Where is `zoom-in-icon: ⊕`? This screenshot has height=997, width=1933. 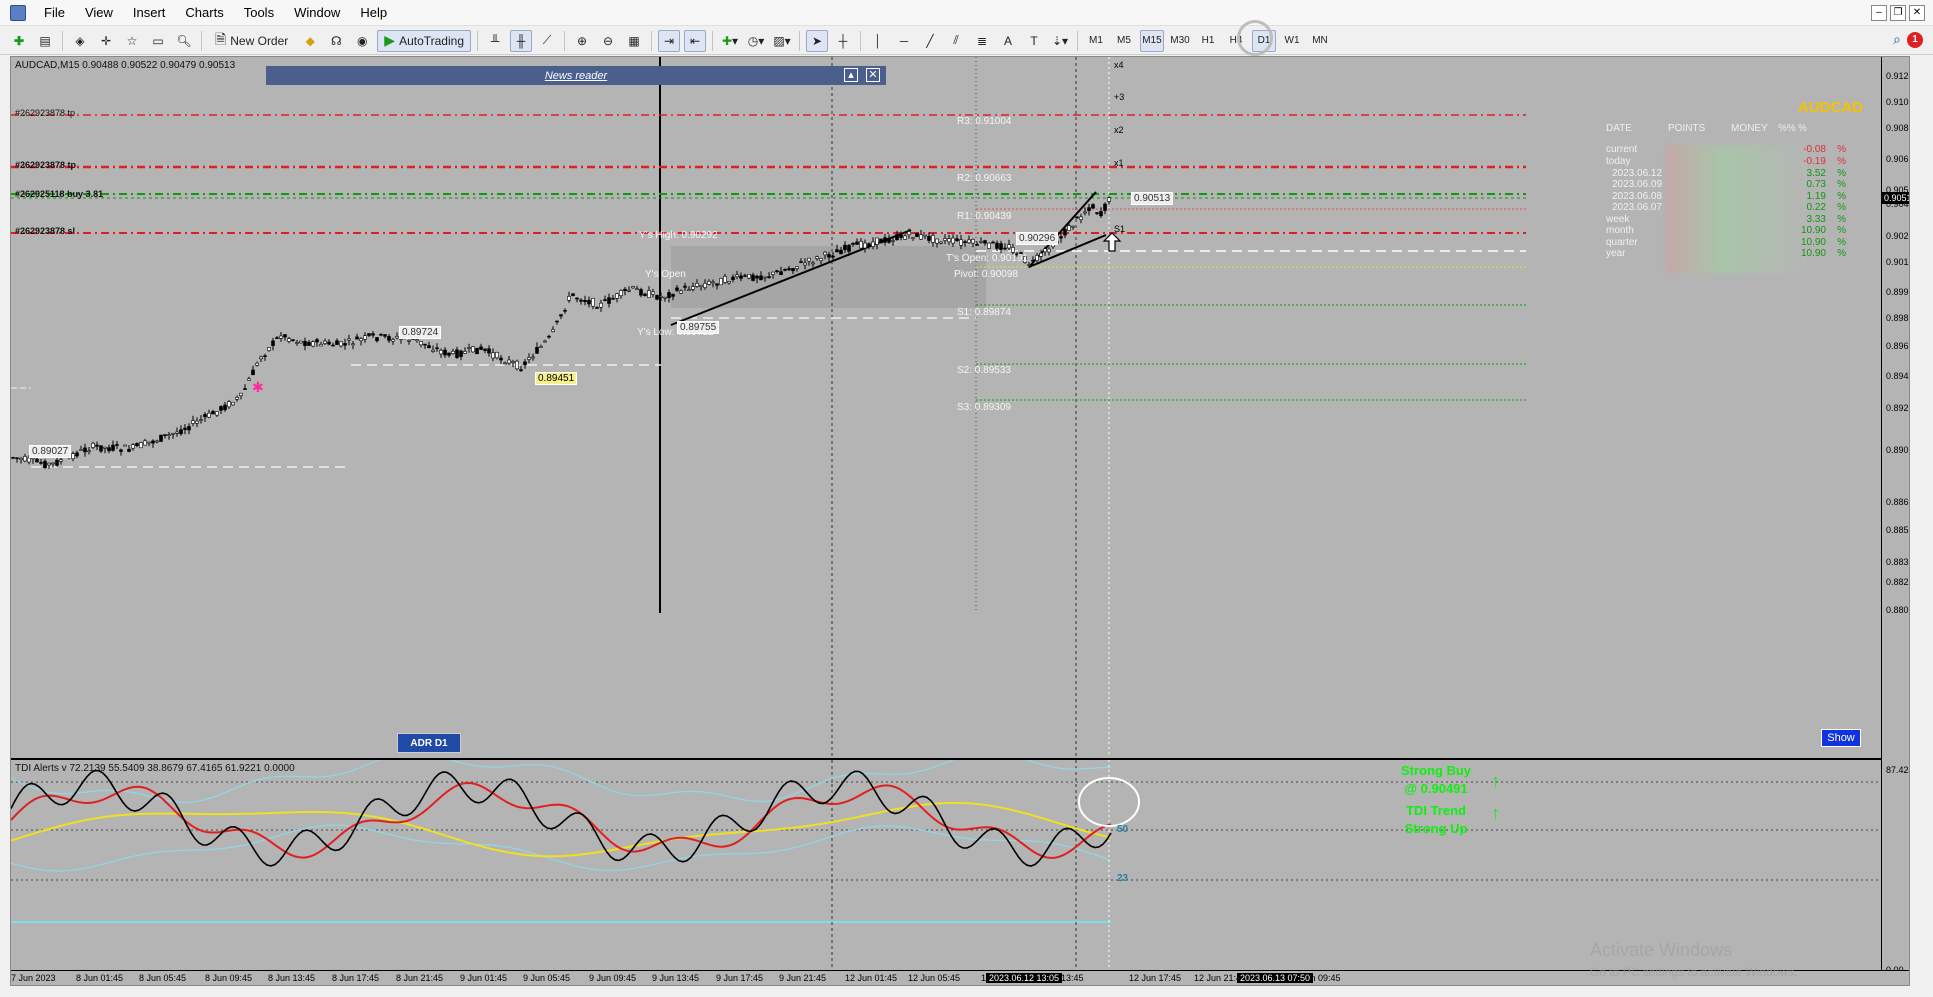 zoom-in-icon: ⊕ is located at coordinates (582, 41).